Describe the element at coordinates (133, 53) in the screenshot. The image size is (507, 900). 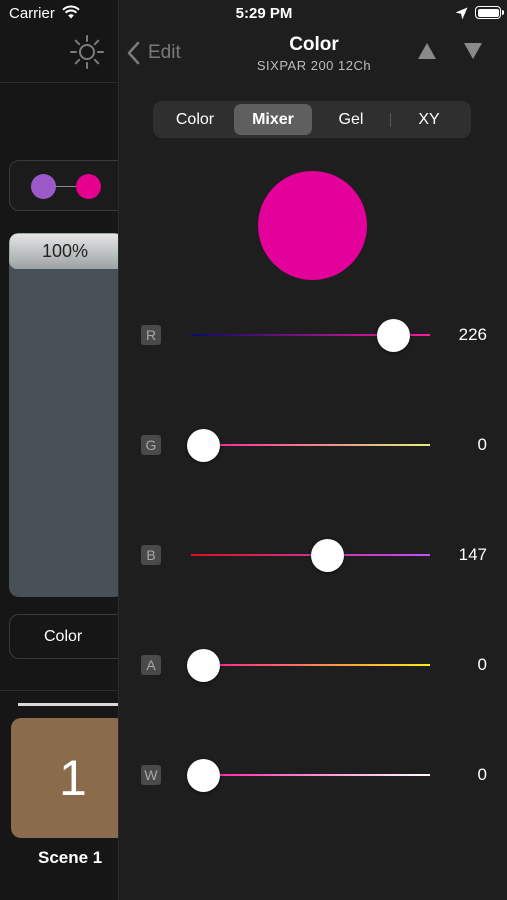
I see `chevron-left-icon` at that location.